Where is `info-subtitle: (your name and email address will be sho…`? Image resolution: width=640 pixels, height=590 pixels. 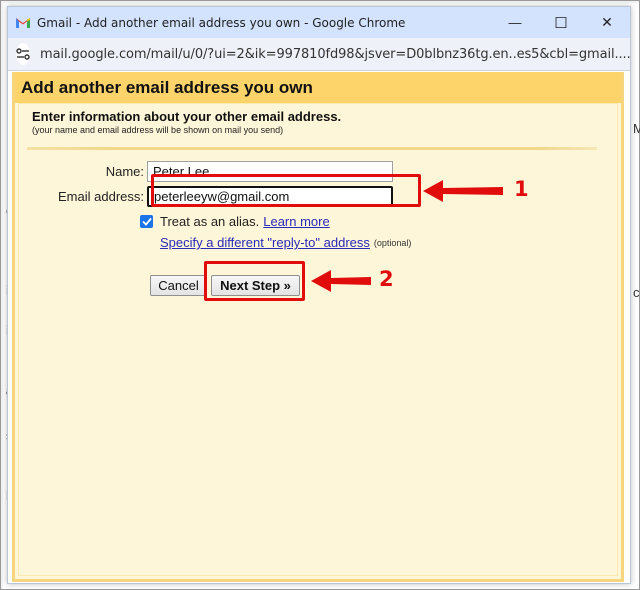 info-subtitle: (your name and email address will be sho… is located at coordinates (158, 130).